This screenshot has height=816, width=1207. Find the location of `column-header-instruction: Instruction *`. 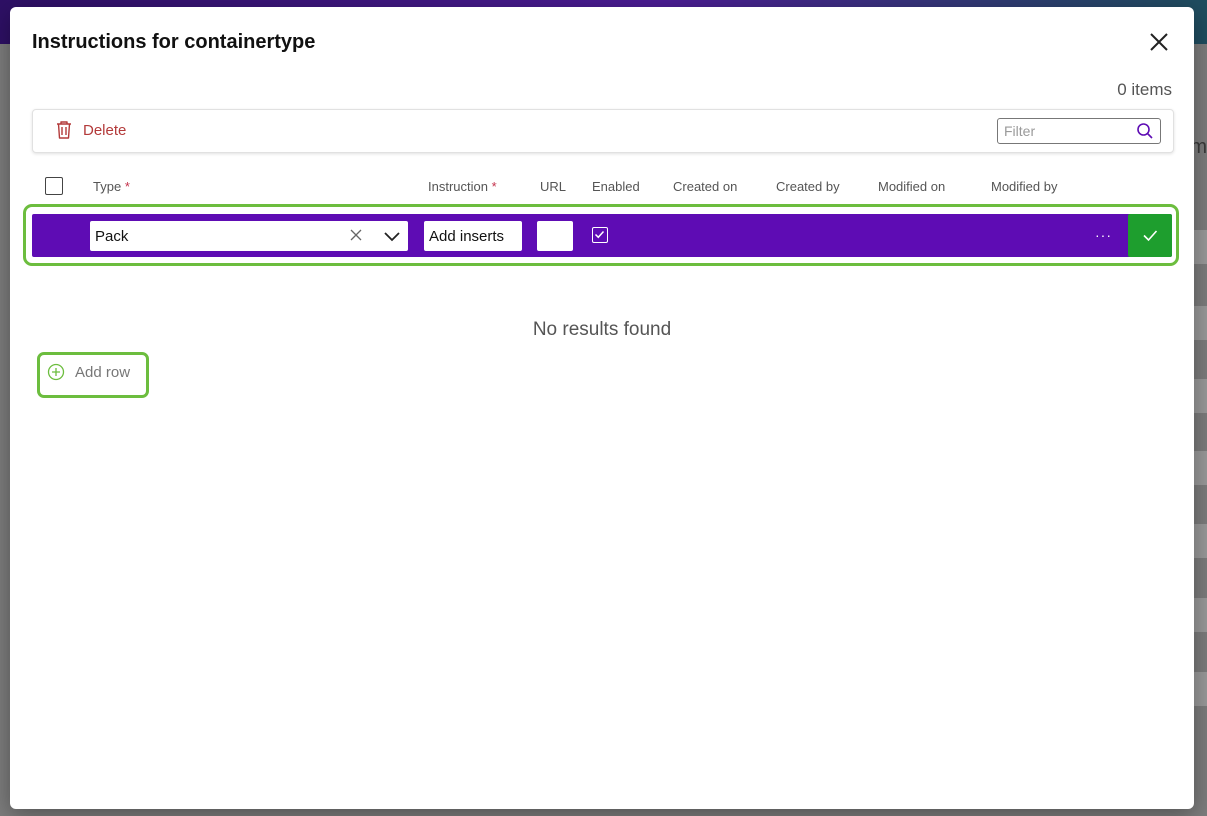

column-header-instruction: Instruction * is located at coordinates (462, 186).